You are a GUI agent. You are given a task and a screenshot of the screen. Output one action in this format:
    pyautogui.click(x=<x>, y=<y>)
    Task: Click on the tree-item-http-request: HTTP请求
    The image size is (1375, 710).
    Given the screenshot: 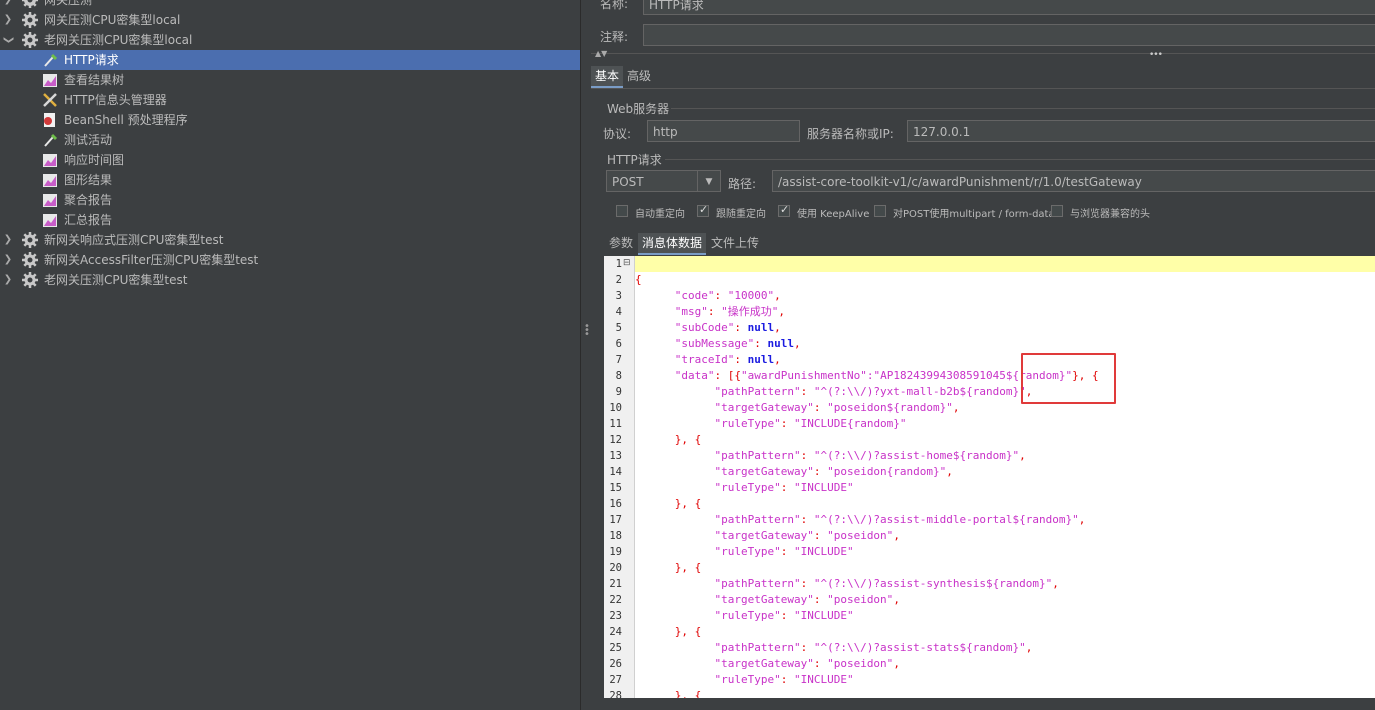 What is the action you would take?
    pyautogui.click(x=290, y=60)
    